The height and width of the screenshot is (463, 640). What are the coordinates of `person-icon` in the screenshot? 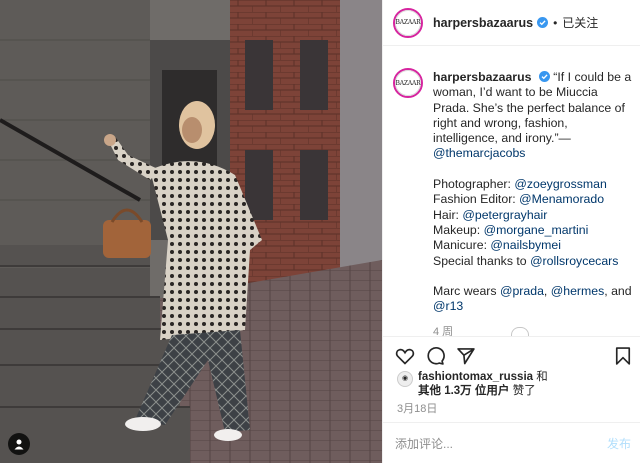 It's located at (19, 444).